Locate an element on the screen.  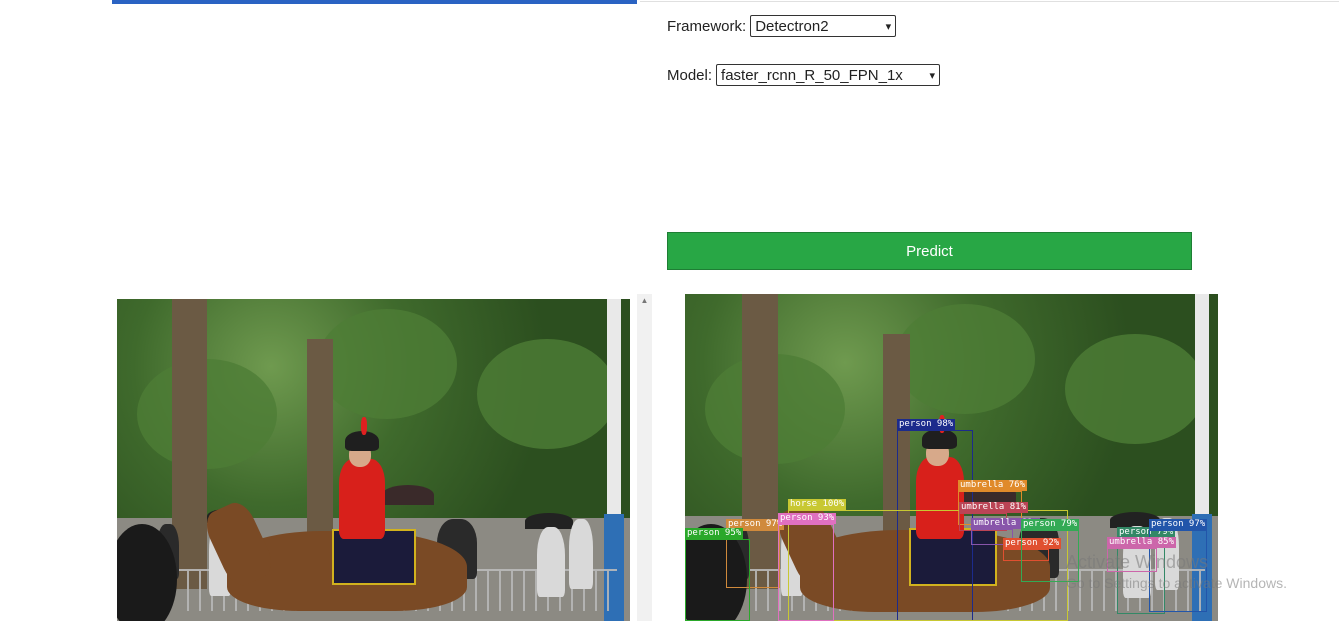
watermark-subtitle: Go to Settings to activate Windows. is located at coordinates (1176, 583).